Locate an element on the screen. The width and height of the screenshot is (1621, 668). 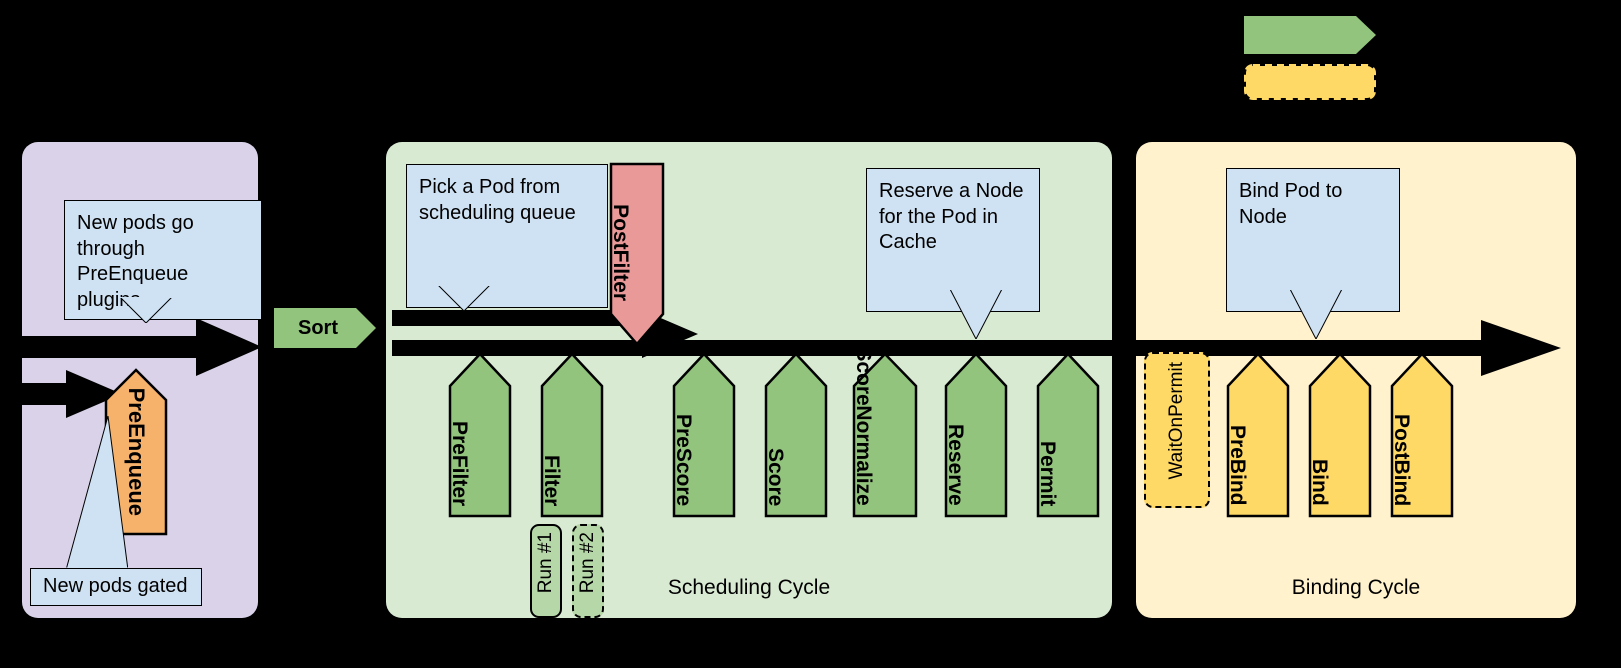
callout-reserve-node: Reserve a Node for the Pod in Cache is located at coordinates (953, 253).